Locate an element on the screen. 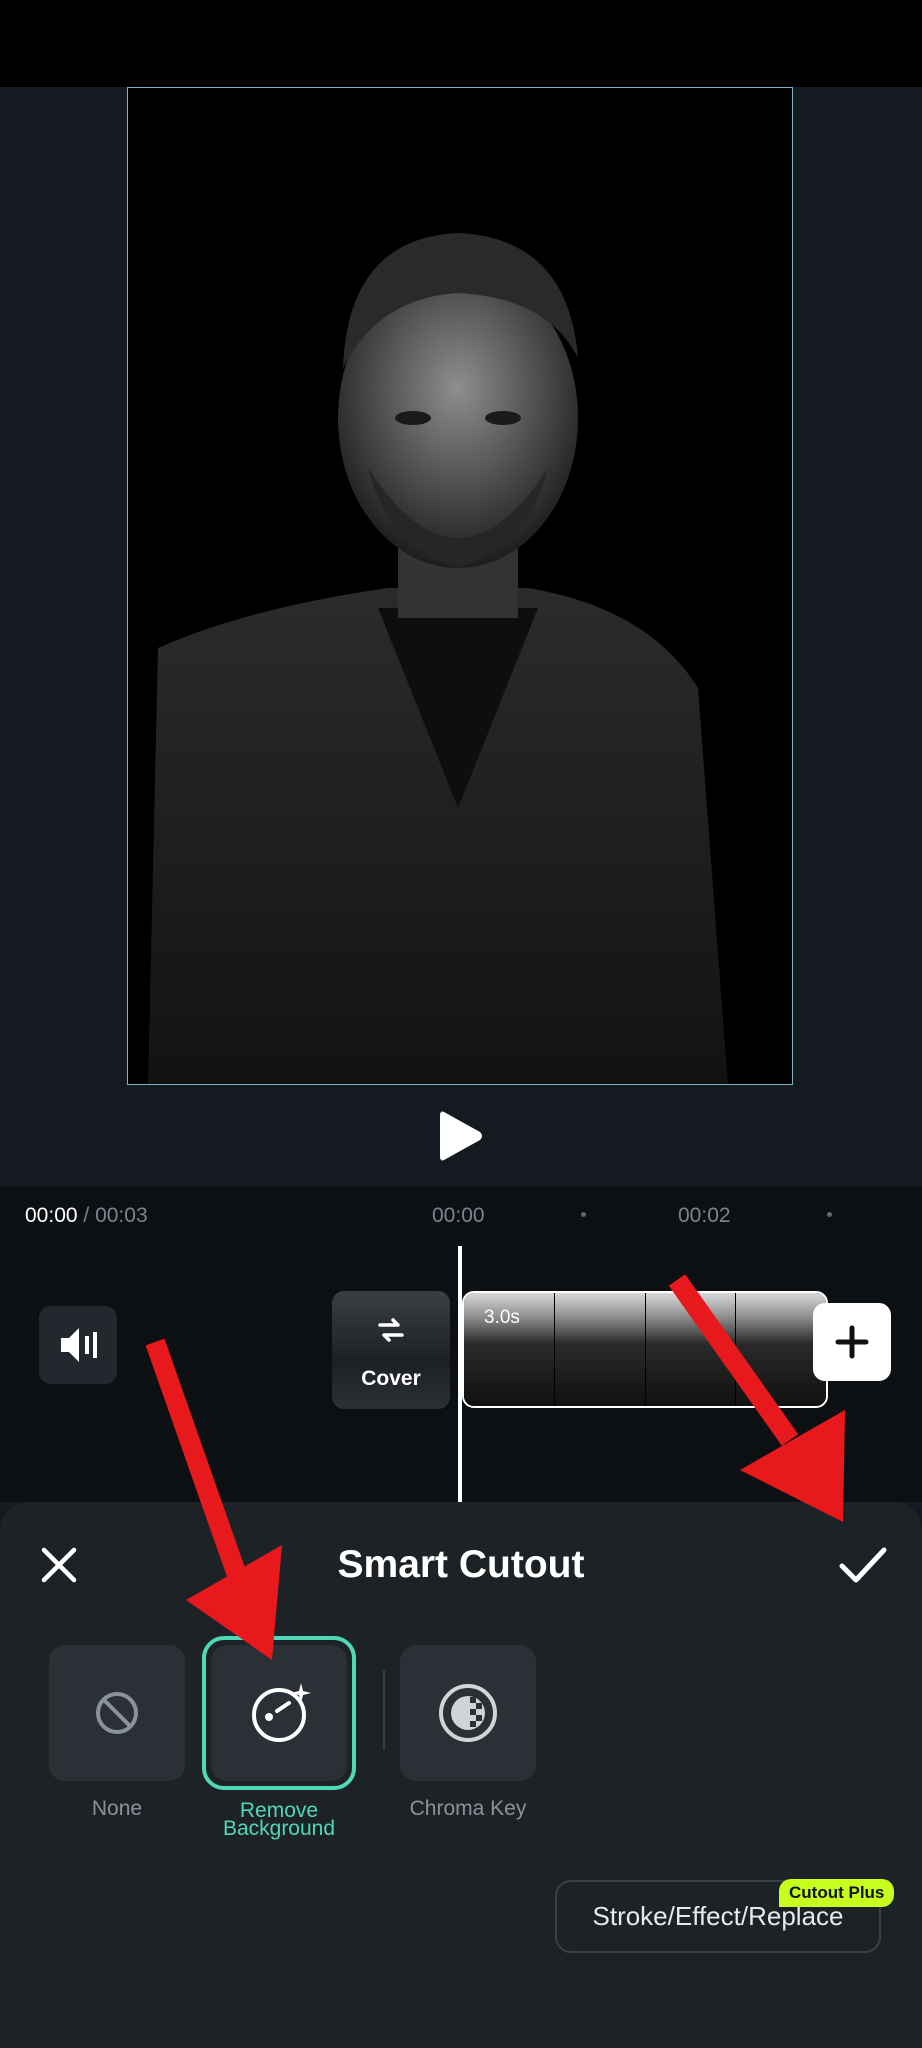  arrow-to-remove-background is located at coordinates (213, 1499).